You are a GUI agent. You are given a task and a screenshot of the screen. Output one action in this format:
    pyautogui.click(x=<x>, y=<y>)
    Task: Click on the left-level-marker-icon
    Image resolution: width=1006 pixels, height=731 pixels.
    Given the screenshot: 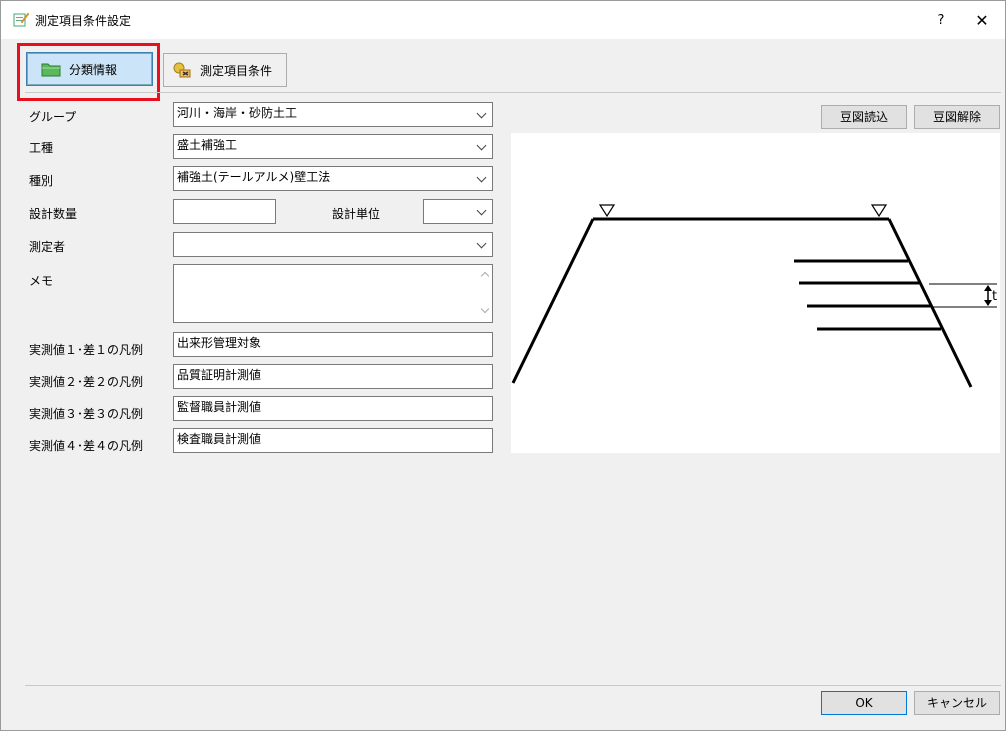 What is the action you would take?
    pyautogui.click(x=607, y=211)
    